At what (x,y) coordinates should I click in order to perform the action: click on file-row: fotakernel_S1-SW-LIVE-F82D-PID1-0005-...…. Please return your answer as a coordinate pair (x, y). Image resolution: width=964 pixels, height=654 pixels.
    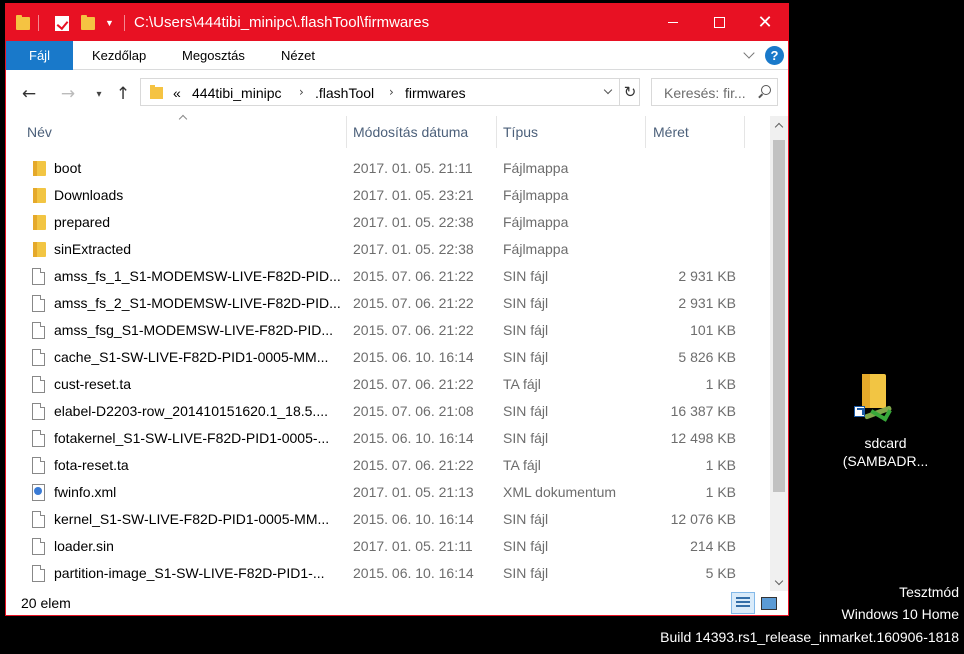
    Looking at the image, I should click on (387, 438).